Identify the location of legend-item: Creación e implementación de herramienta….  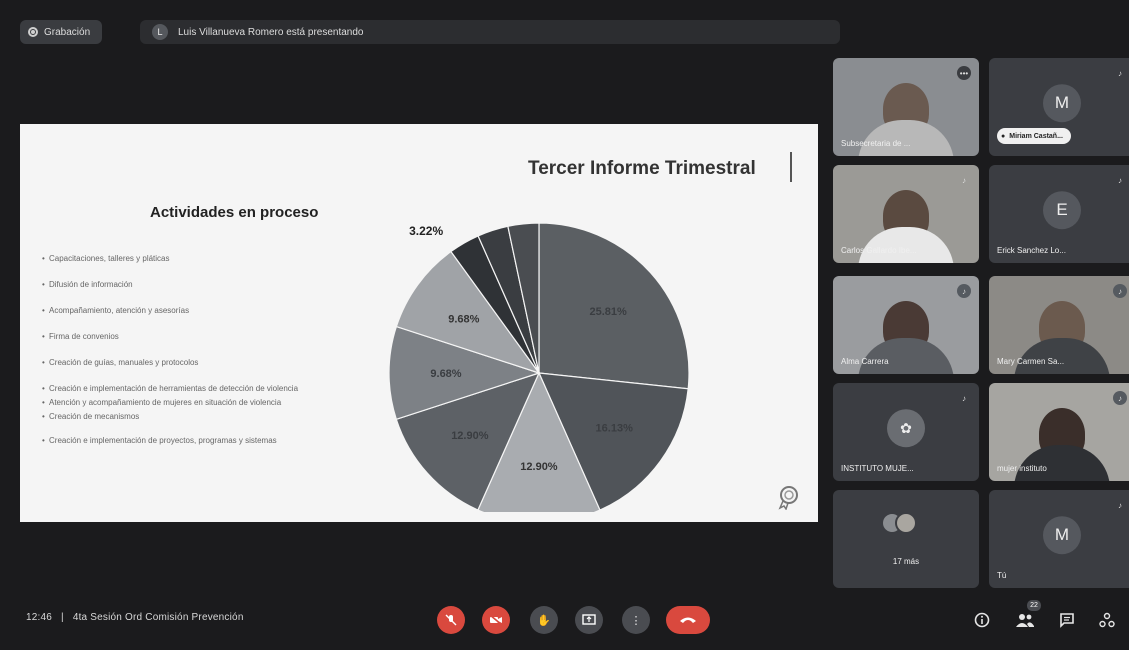
(172, 389).